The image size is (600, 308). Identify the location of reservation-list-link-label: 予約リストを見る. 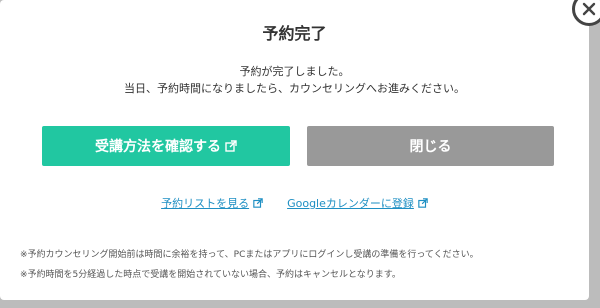
(205, 203).